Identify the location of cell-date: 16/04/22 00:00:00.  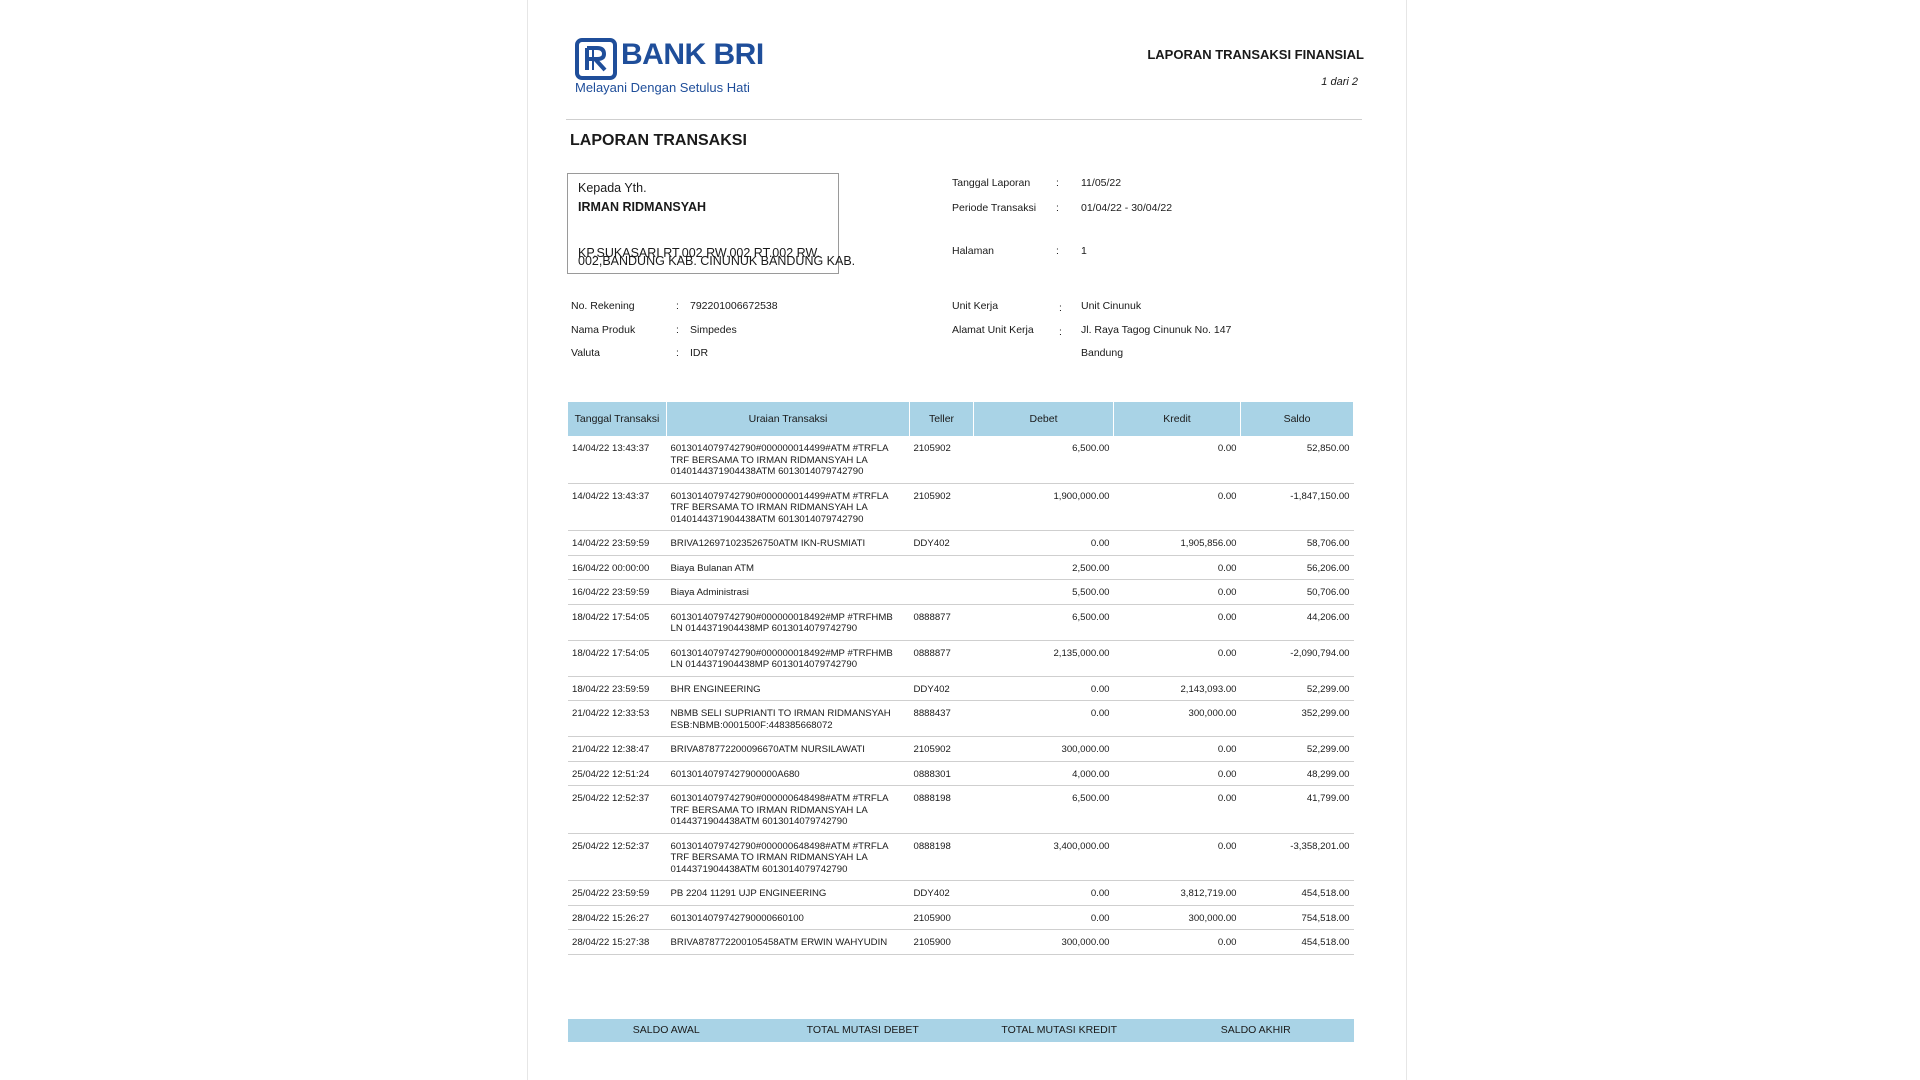
(617, 567).